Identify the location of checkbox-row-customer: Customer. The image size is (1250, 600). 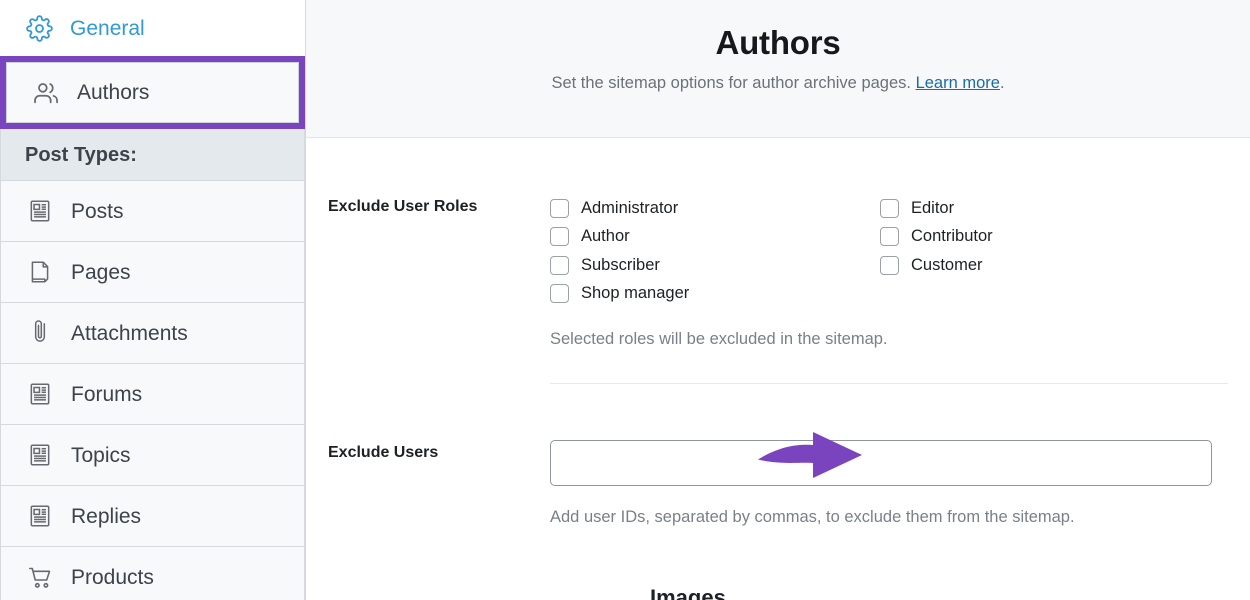
(1045, 265).